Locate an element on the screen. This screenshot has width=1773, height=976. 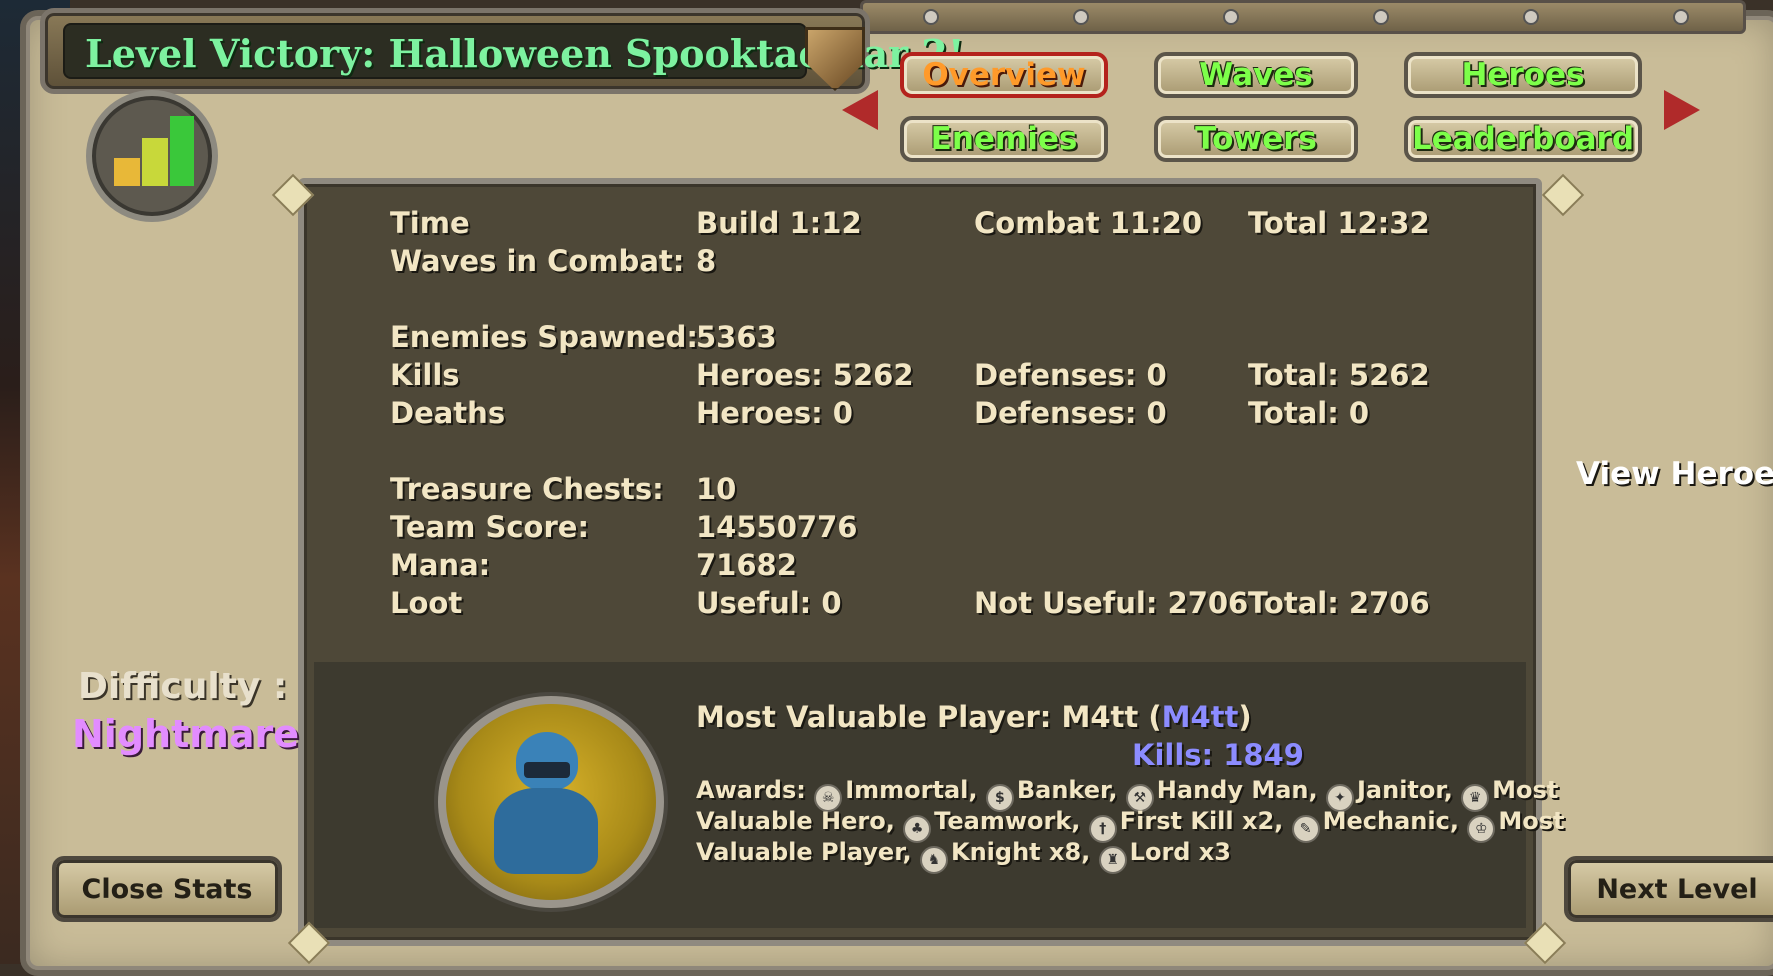
mvp-suffix: ) is located at coordinates (1245, 717).